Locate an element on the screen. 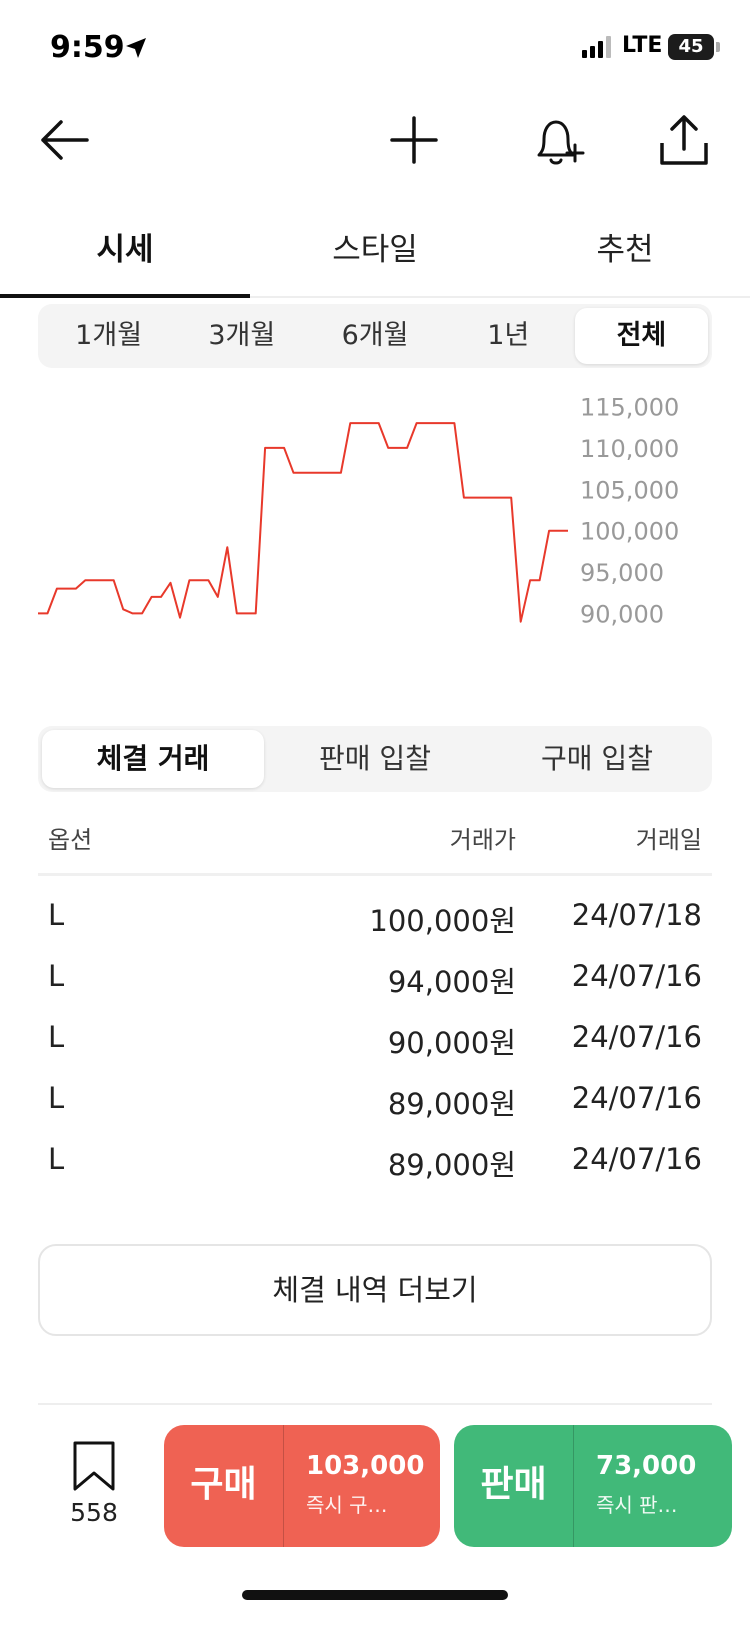  period-all: 전체 is located at coordinates (641, 336).